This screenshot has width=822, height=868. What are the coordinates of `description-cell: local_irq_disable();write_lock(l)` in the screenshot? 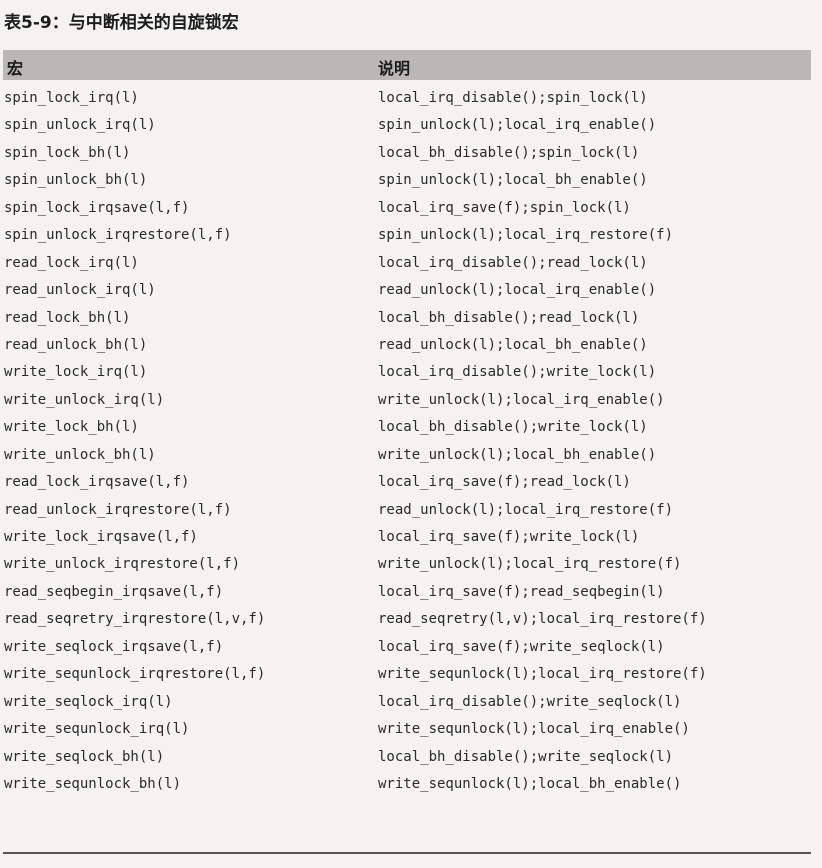 It's located at (517, 372).